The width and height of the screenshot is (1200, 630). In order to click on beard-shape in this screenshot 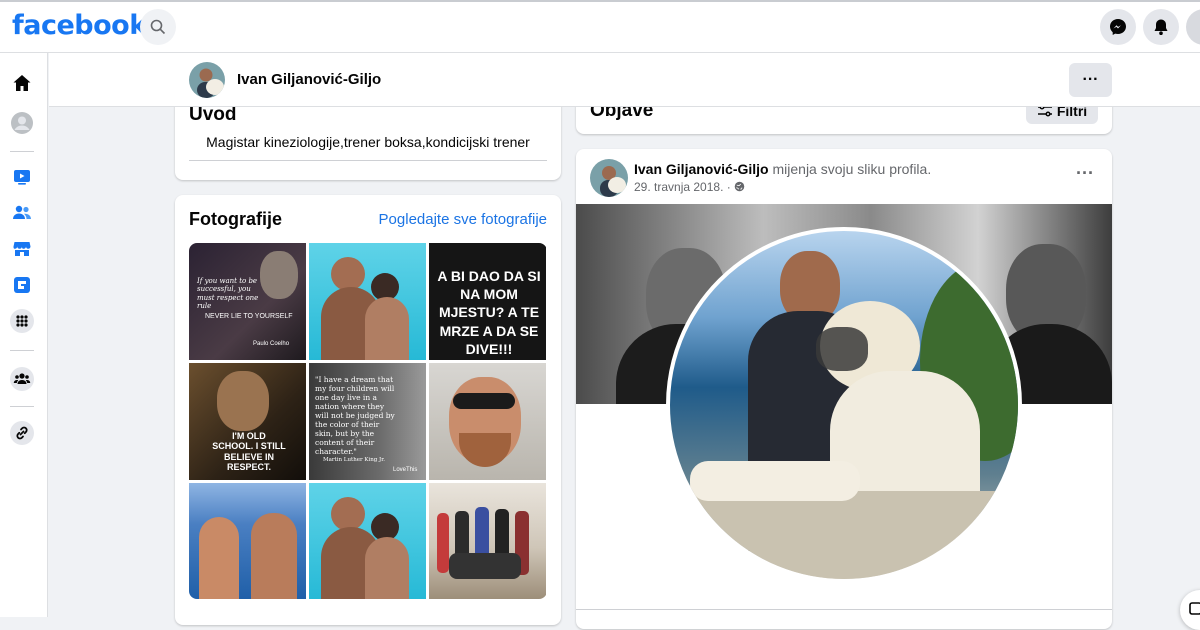, I will do `click(485, 450)`.